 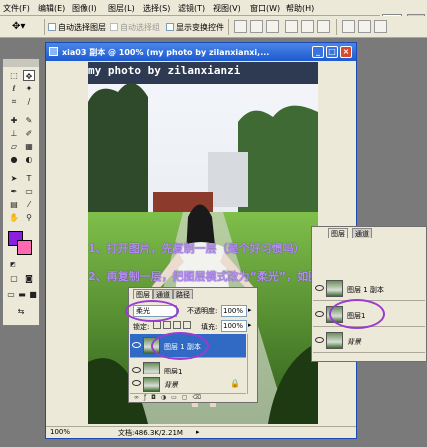 What do you see at coordinates (14, 120) in the screenshot?
I see `healing-brush-icon: ✚` at bounding box center [14, 120].